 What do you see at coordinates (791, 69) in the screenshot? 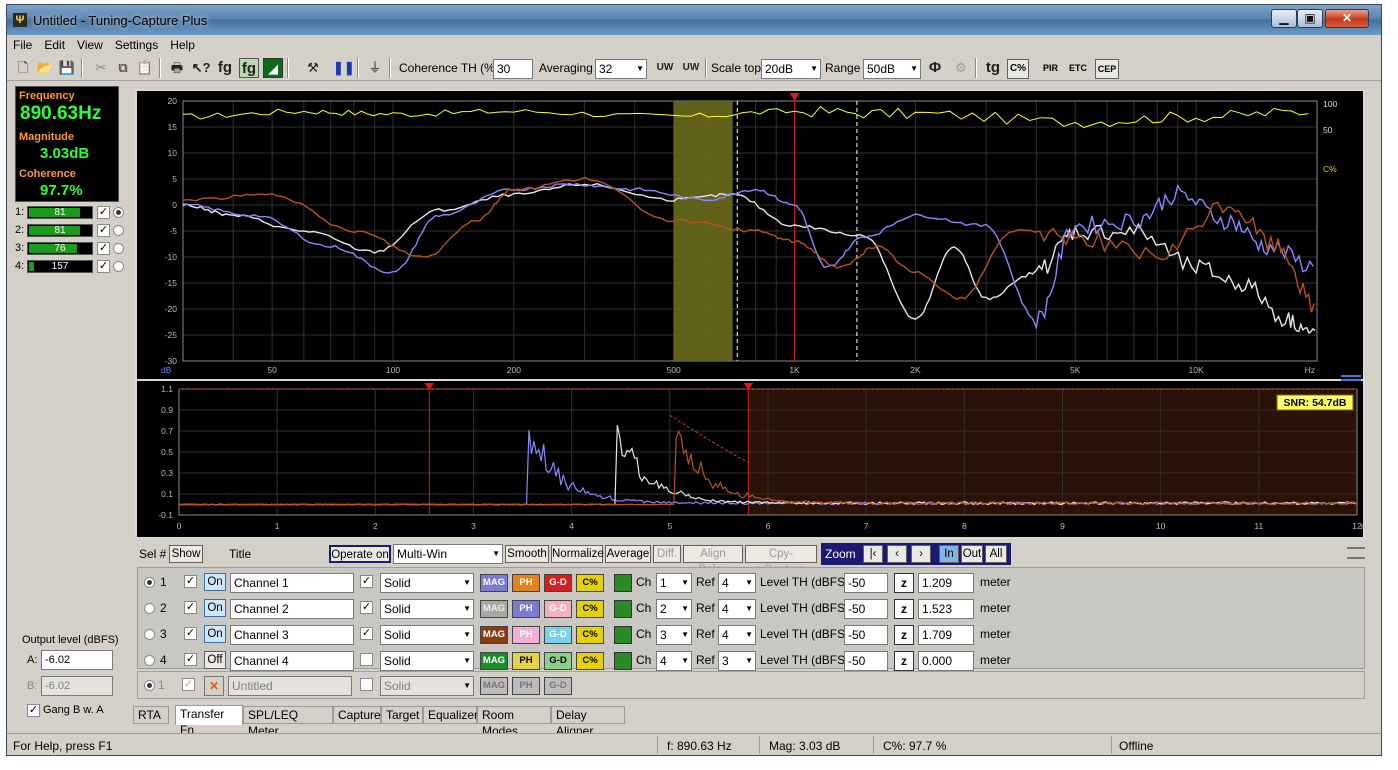
I see `scale-top-select: 20dB` at bounding box center [791, 69].